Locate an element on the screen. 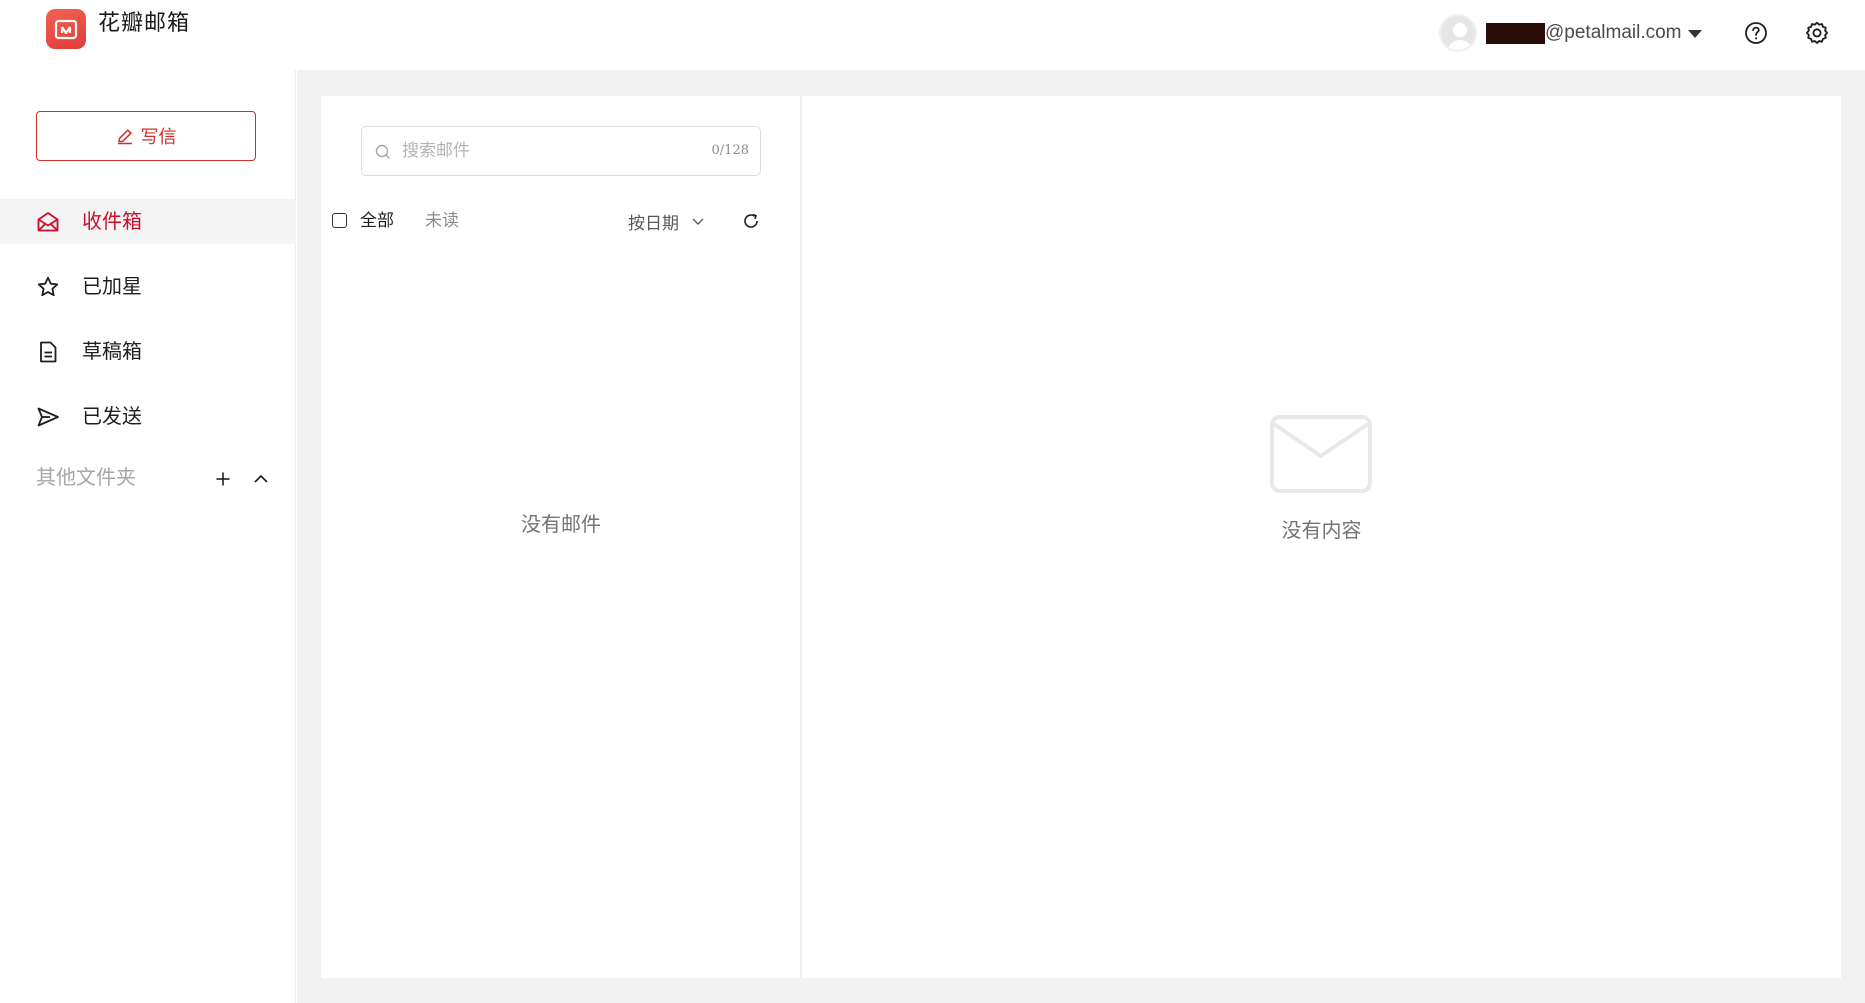 The height and width of the screenshot is (1003, 1865). draft-icon is located at coordinates (48, 352).